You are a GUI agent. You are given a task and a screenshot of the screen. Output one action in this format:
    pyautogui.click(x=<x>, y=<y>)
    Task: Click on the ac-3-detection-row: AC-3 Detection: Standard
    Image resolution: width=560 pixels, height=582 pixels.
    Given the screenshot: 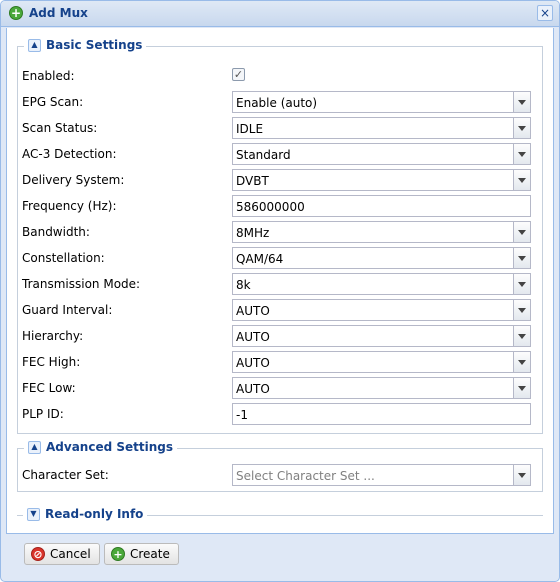 What is the action you would take?
    pyautogui.click(x=282, y=154)
    